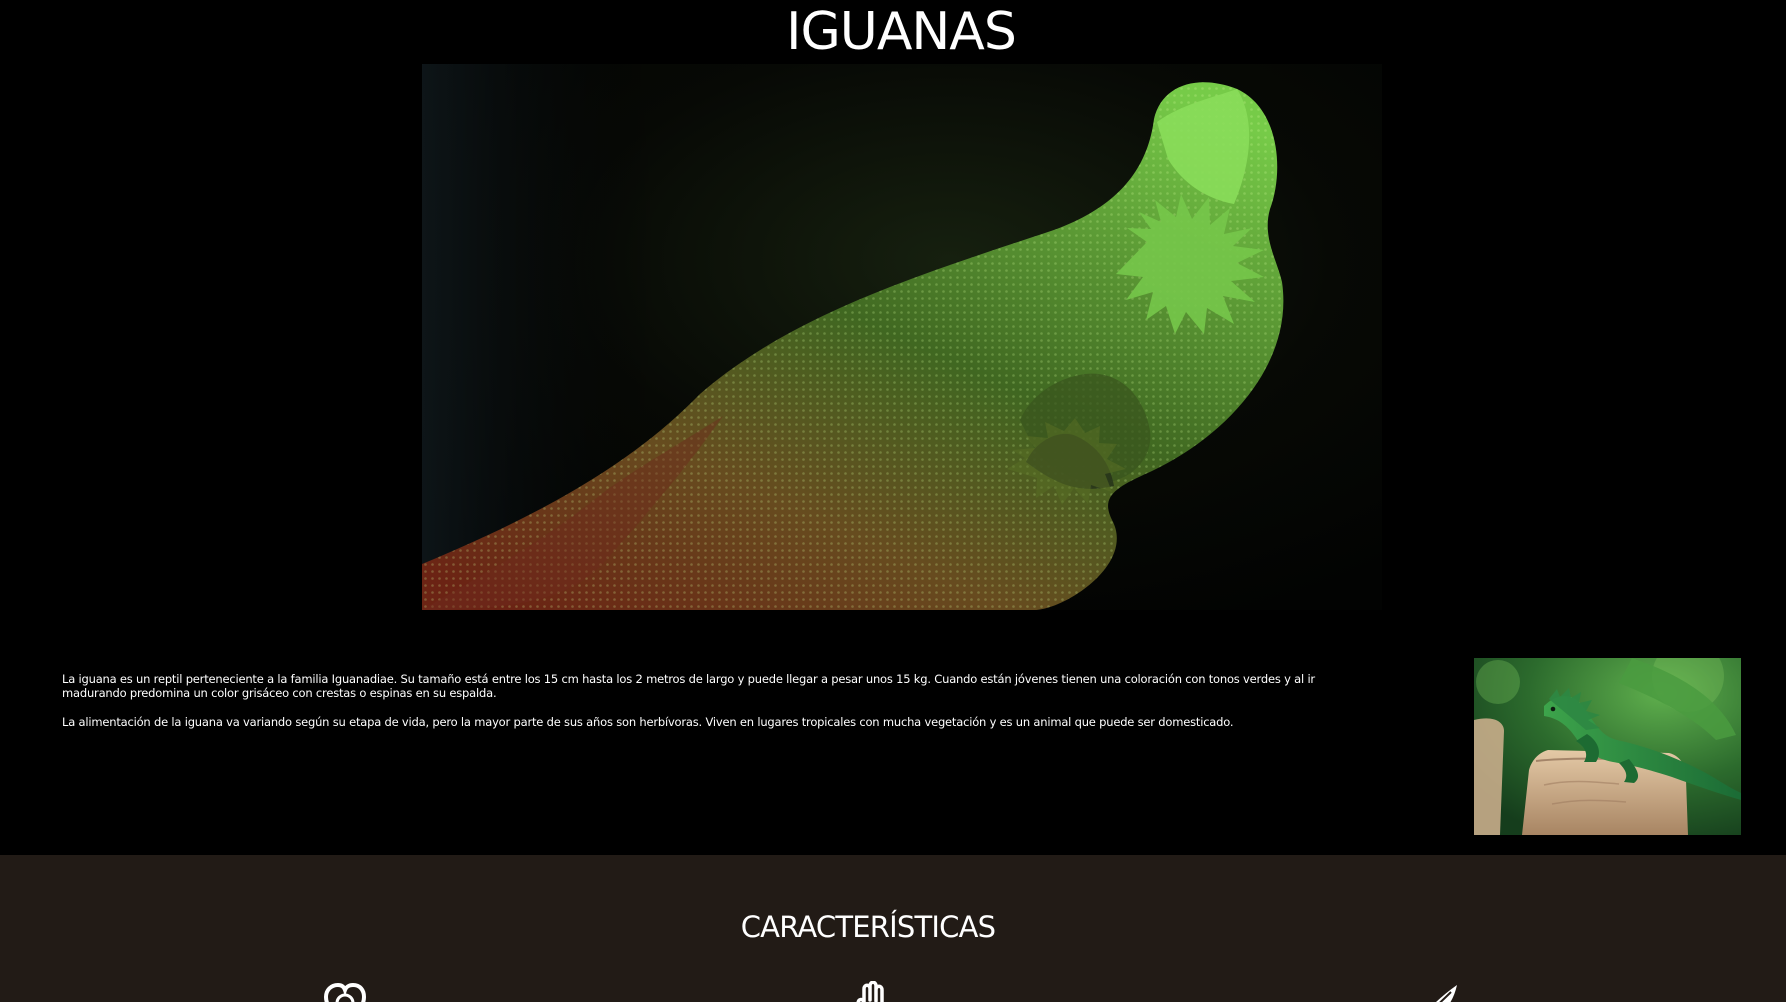  I want to click on feather-icon, so click(1437, 991).